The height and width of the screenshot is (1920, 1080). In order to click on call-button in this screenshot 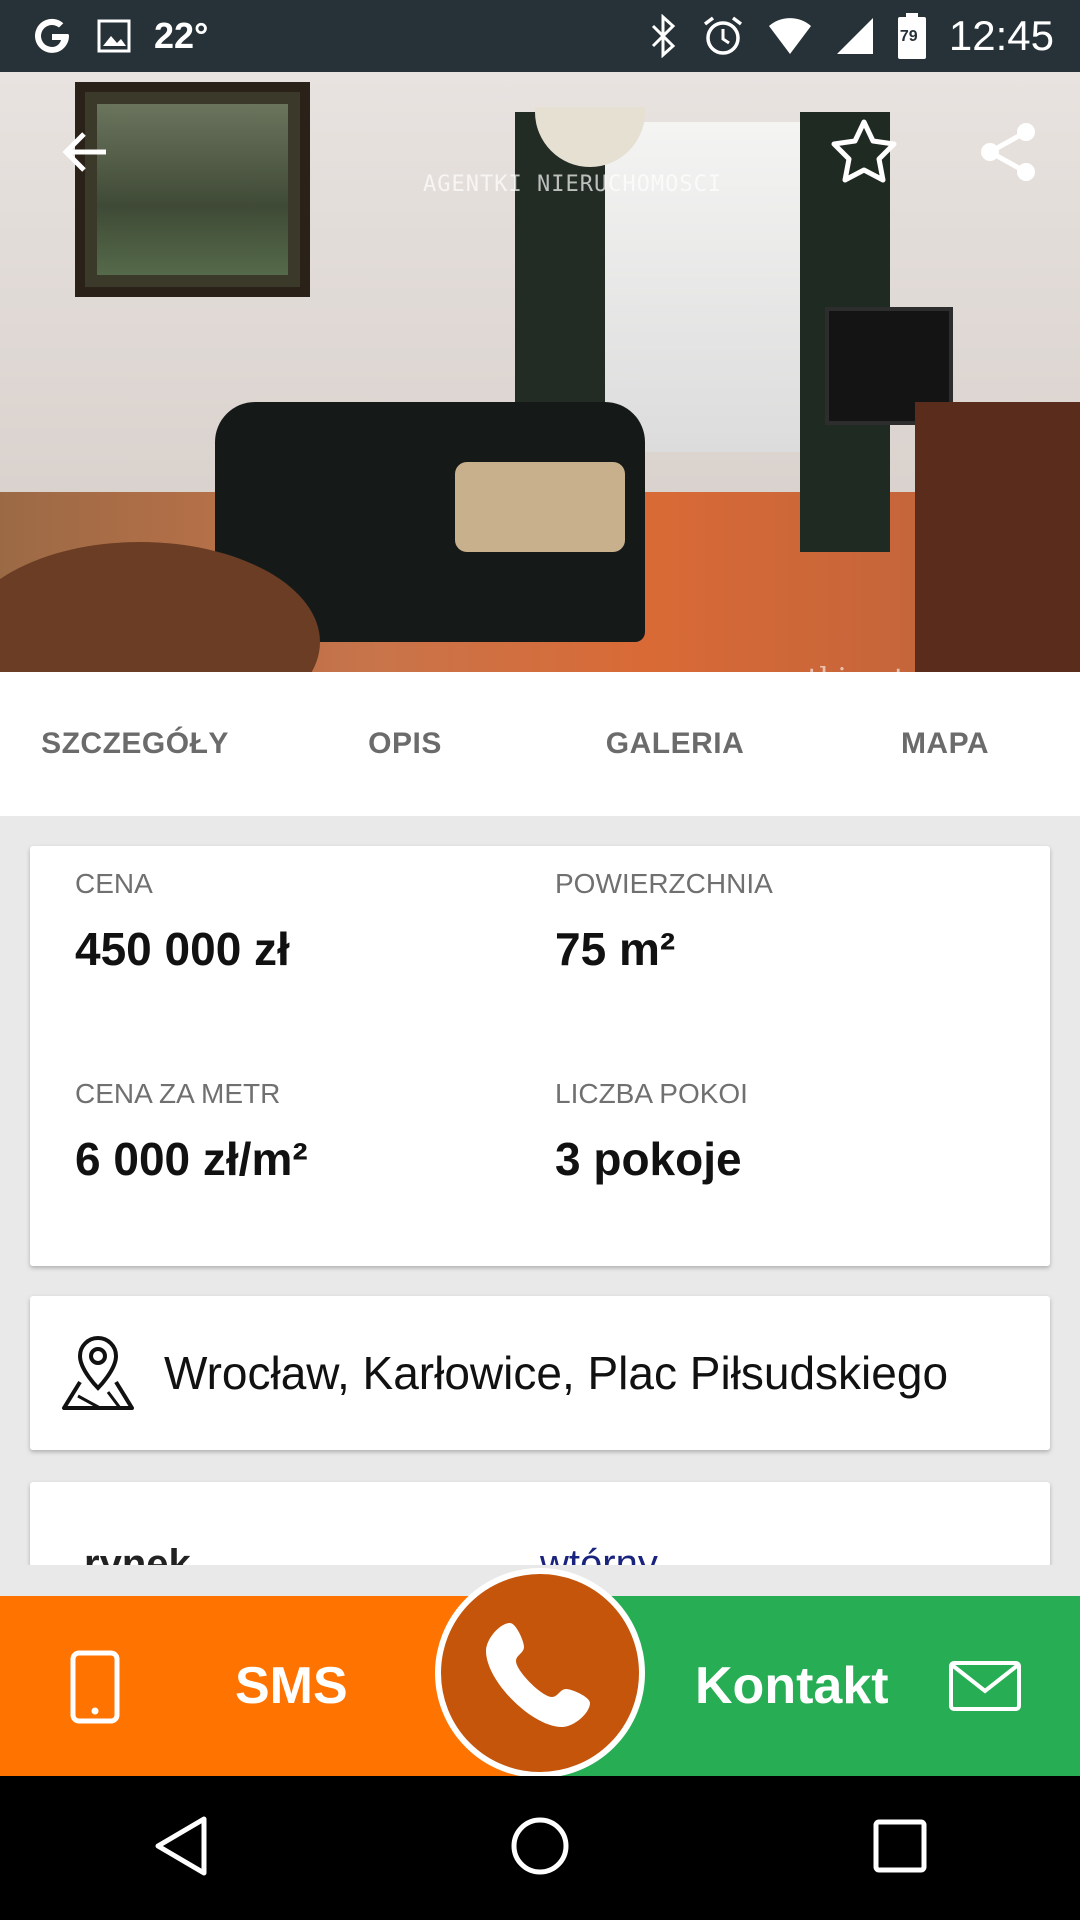, I will do `click(540, 1673)`.